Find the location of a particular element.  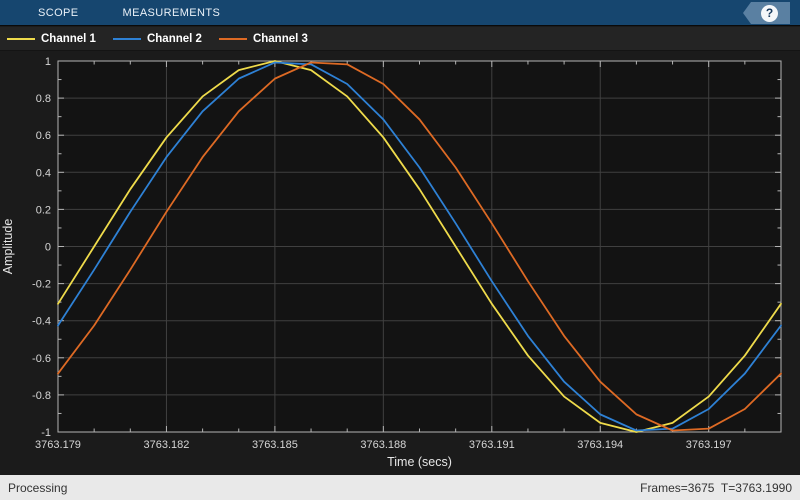

y-tick-label: 0 is located at coordinates (48, 248).